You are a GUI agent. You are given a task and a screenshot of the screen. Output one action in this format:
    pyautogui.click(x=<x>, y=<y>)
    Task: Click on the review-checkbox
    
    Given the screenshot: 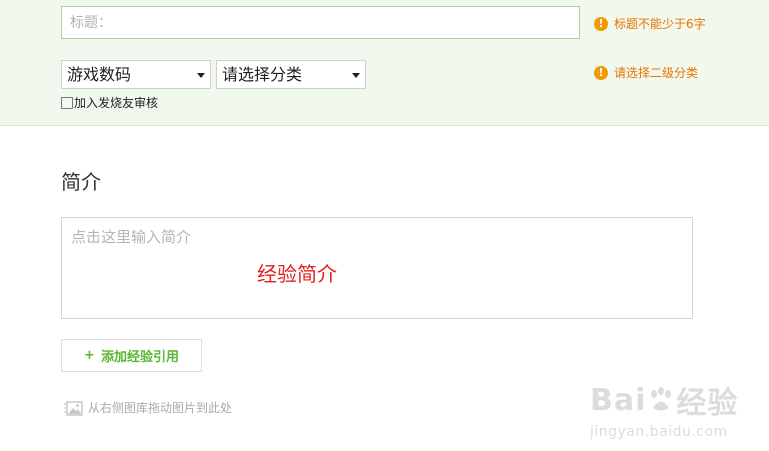 What is the action you would take?
    pyautogui.click(x=67, y=102)
    